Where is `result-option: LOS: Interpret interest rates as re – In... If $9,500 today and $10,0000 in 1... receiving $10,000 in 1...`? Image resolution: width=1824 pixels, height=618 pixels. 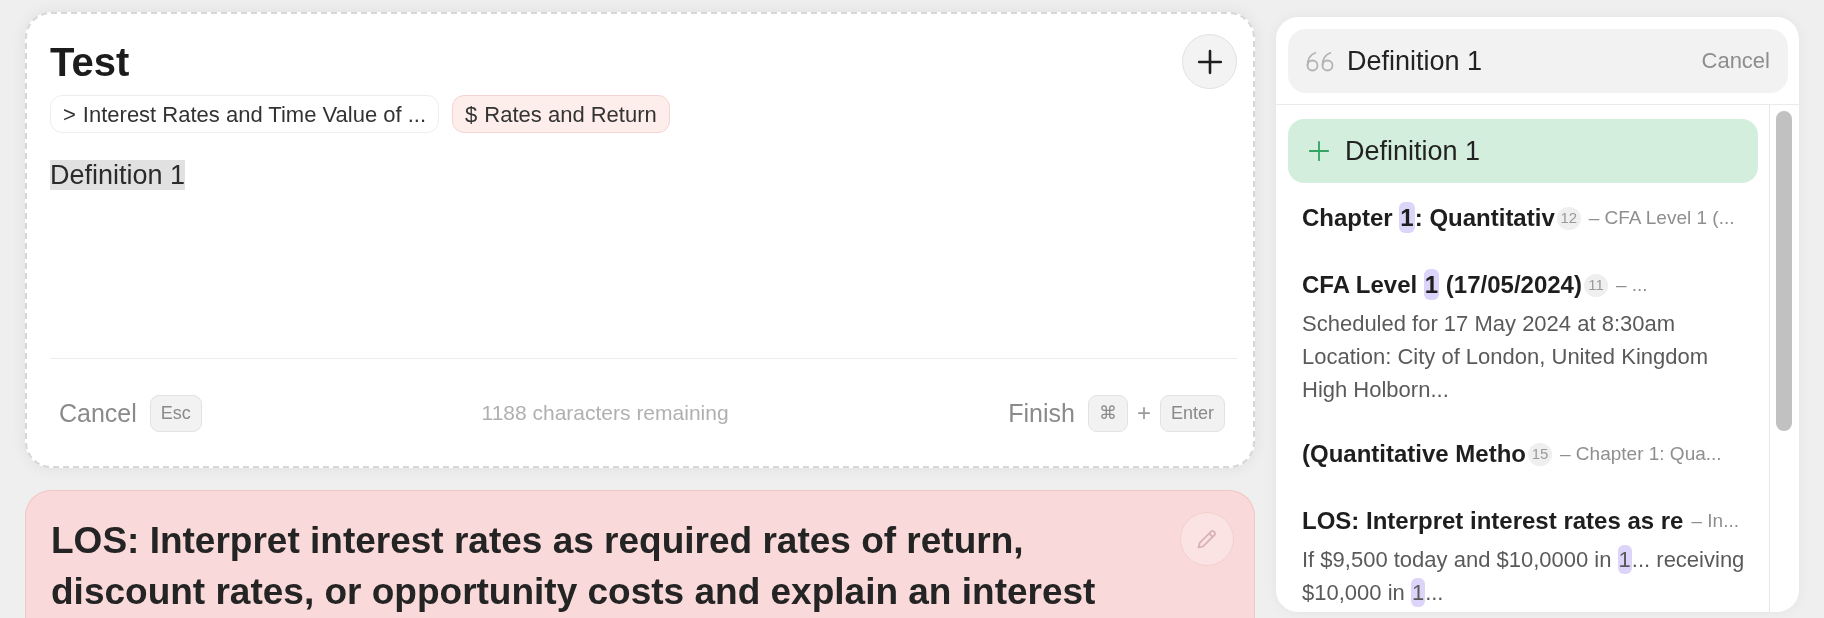
result-option: LOS: Interpret interest rates as re – In... If $9,500 today and $10,0000 in 1... receiving $10,000 in 1... is located at coordinates (1522, 547).